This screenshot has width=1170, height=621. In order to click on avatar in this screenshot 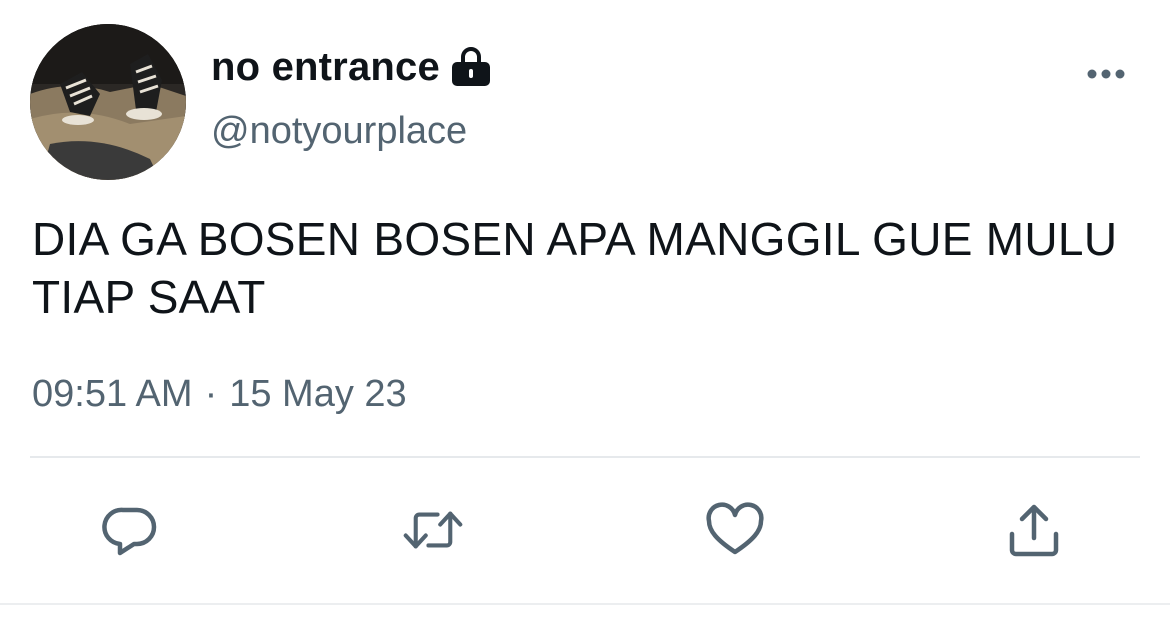, I will do `click(108, 102)`.